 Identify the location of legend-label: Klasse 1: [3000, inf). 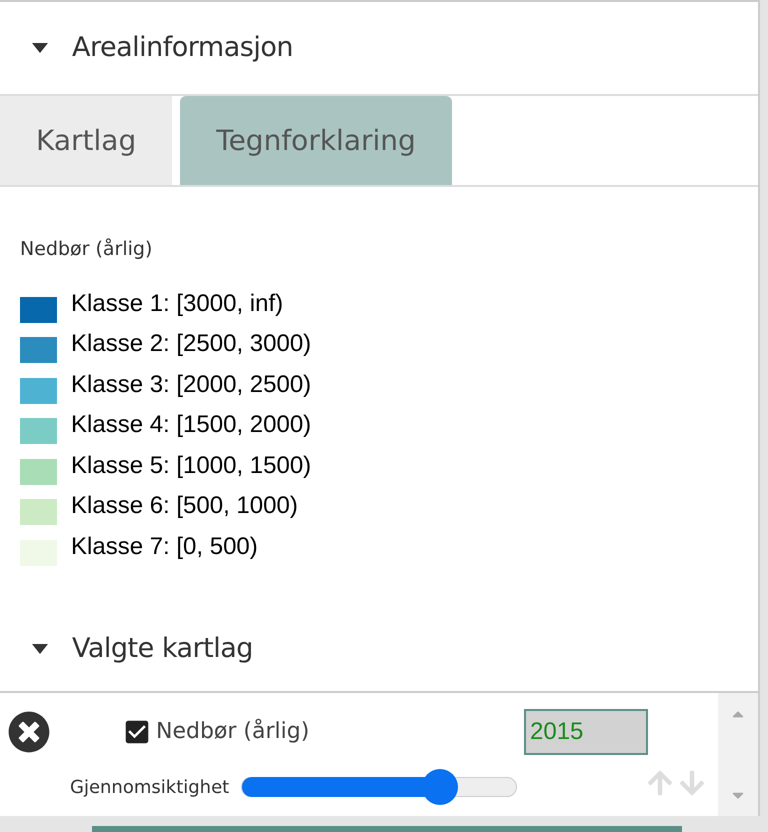
(177, 303).